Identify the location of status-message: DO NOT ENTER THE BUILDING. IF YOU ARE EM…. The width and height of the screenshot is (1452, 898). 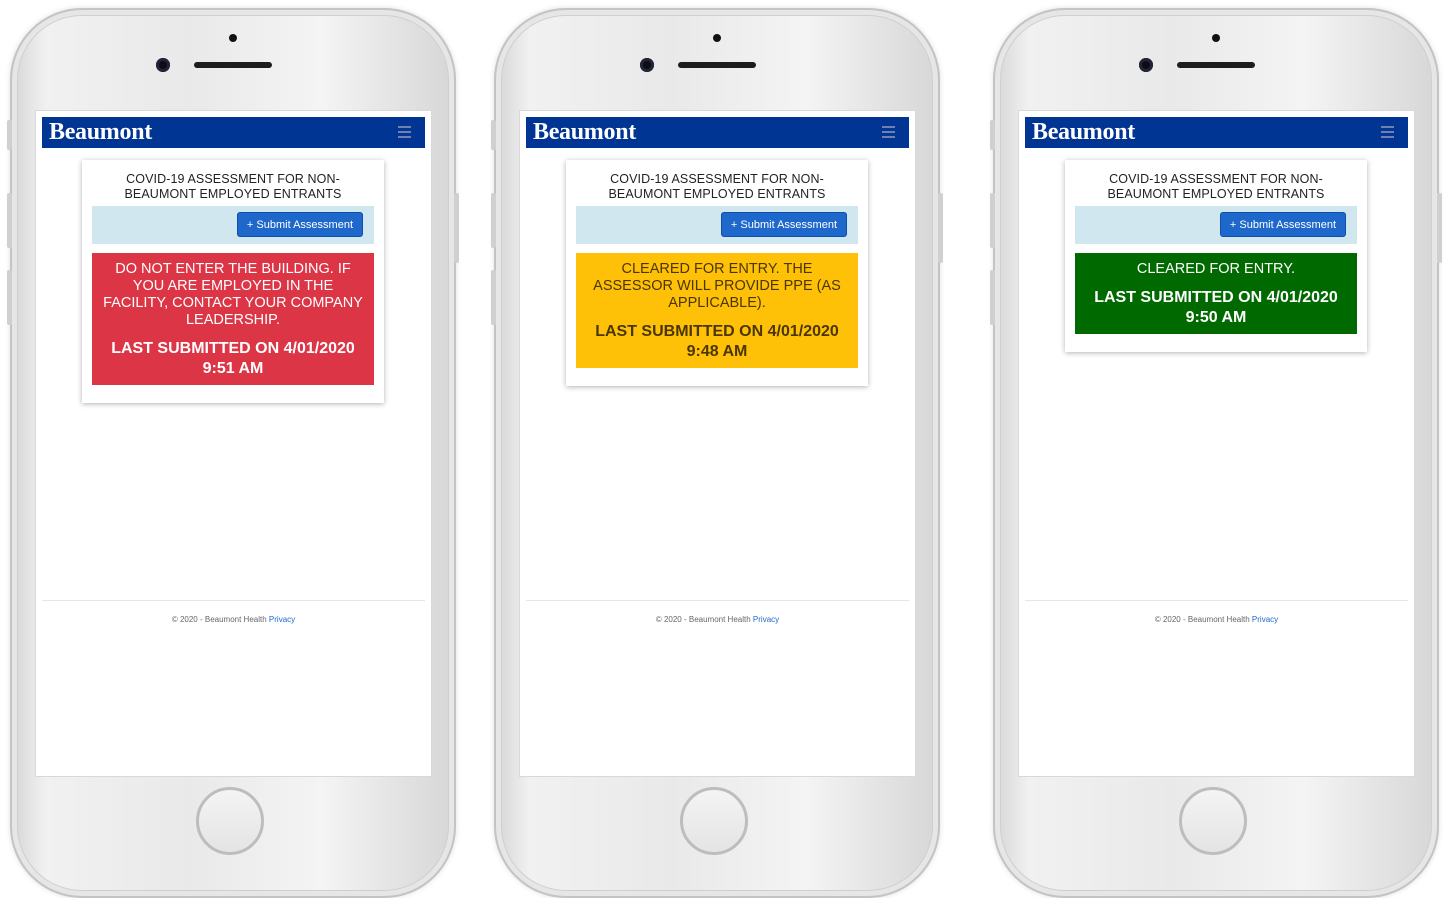
(233, 294).